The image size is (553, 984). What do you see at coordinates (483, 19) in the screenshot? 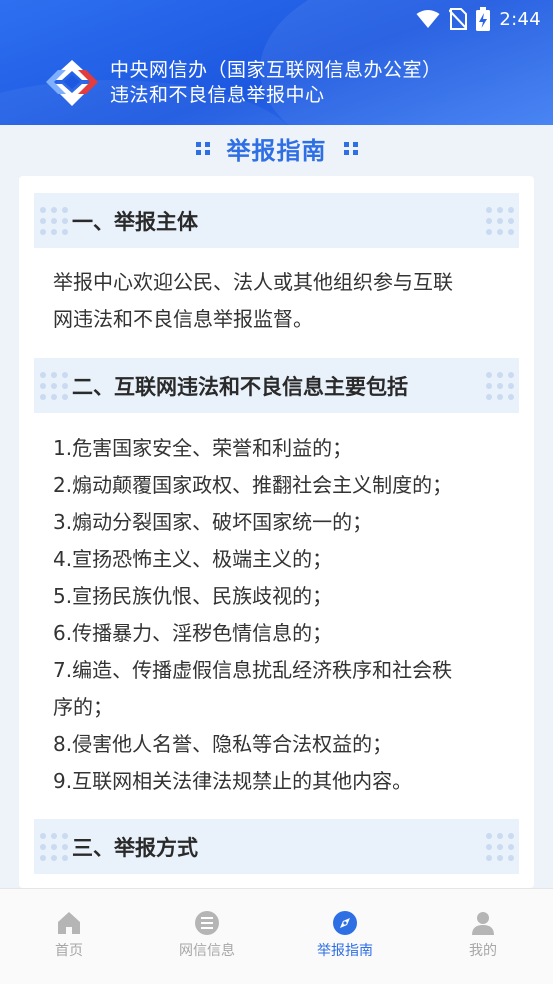
I see `battery-charging-icon` at bounding box center [483, 19].